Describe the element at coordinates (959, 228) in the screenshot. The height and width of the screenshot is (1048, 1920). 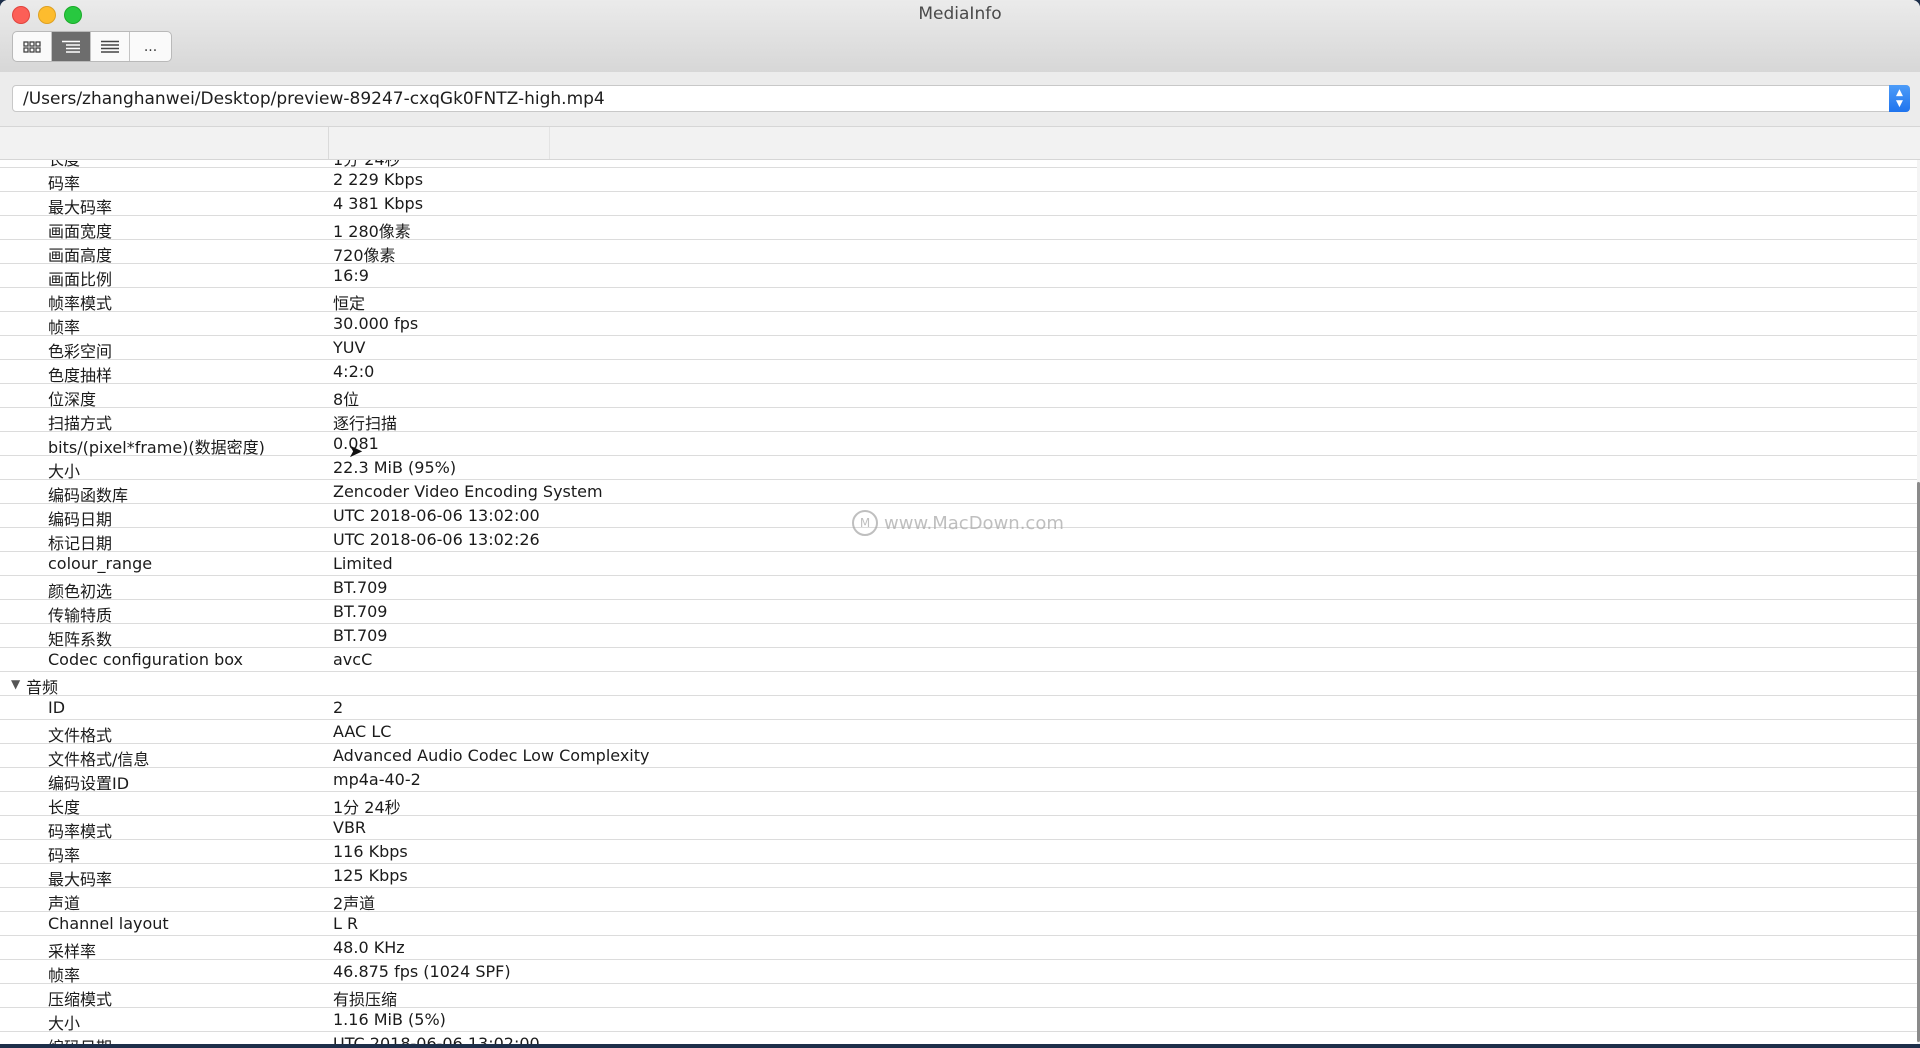
I see `table-row: 画面宽度 1 280像素` at that location.